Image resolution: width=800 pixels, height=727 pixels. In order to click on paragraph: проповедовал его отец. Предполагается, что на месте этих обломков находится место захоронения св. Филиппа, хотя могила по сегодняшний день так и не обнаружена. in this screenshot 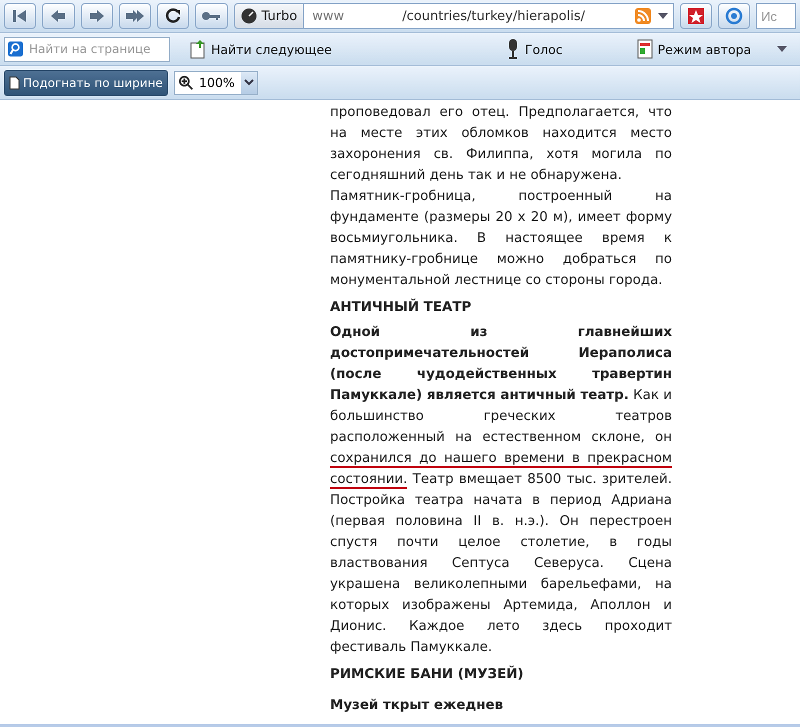, I will do `click(501, 144)`.